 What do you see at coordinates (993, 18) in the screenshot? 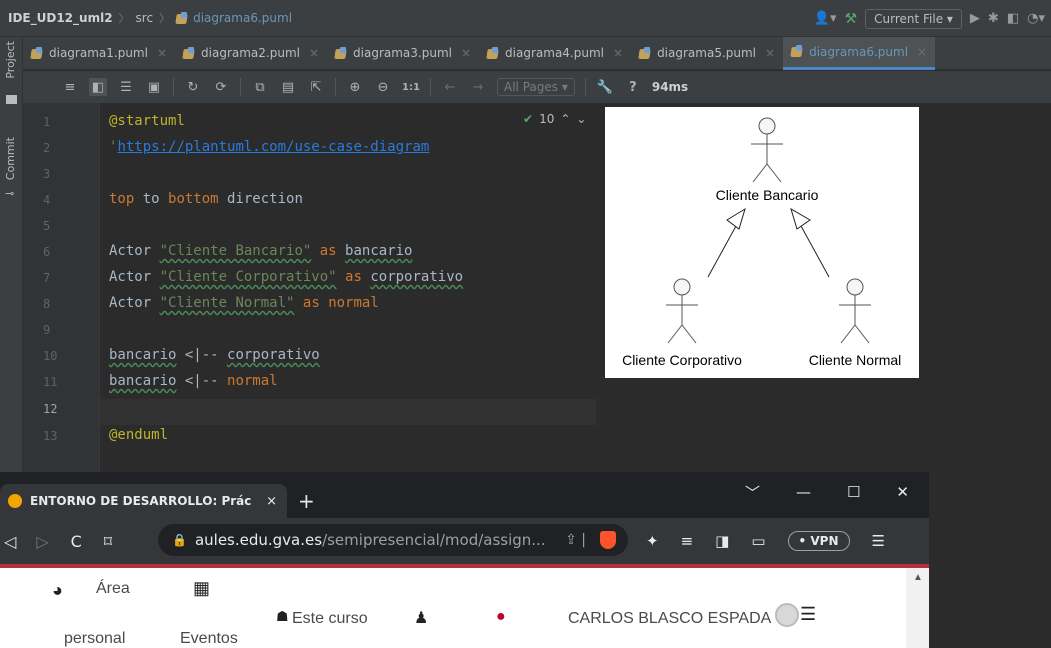
I see `debug-icon: ✱` at bounding box center [993, 18].